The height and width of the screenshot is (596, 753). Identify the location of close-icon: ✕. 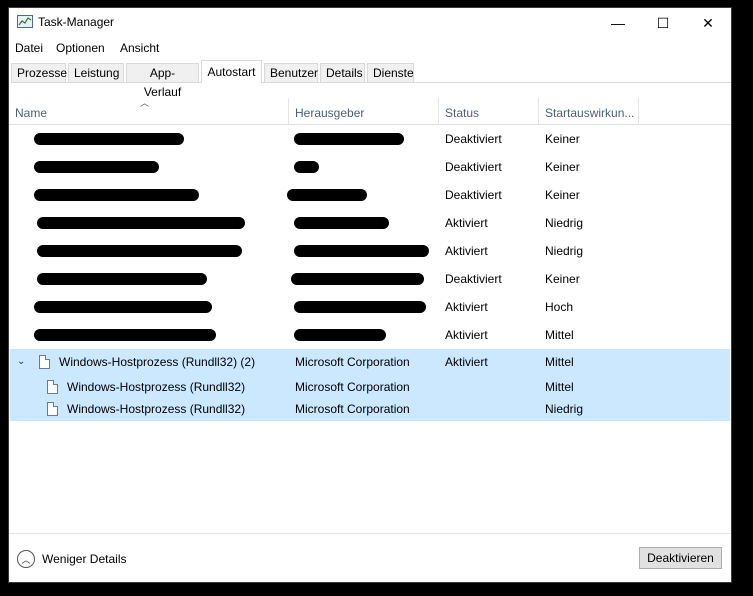
(708, 22).